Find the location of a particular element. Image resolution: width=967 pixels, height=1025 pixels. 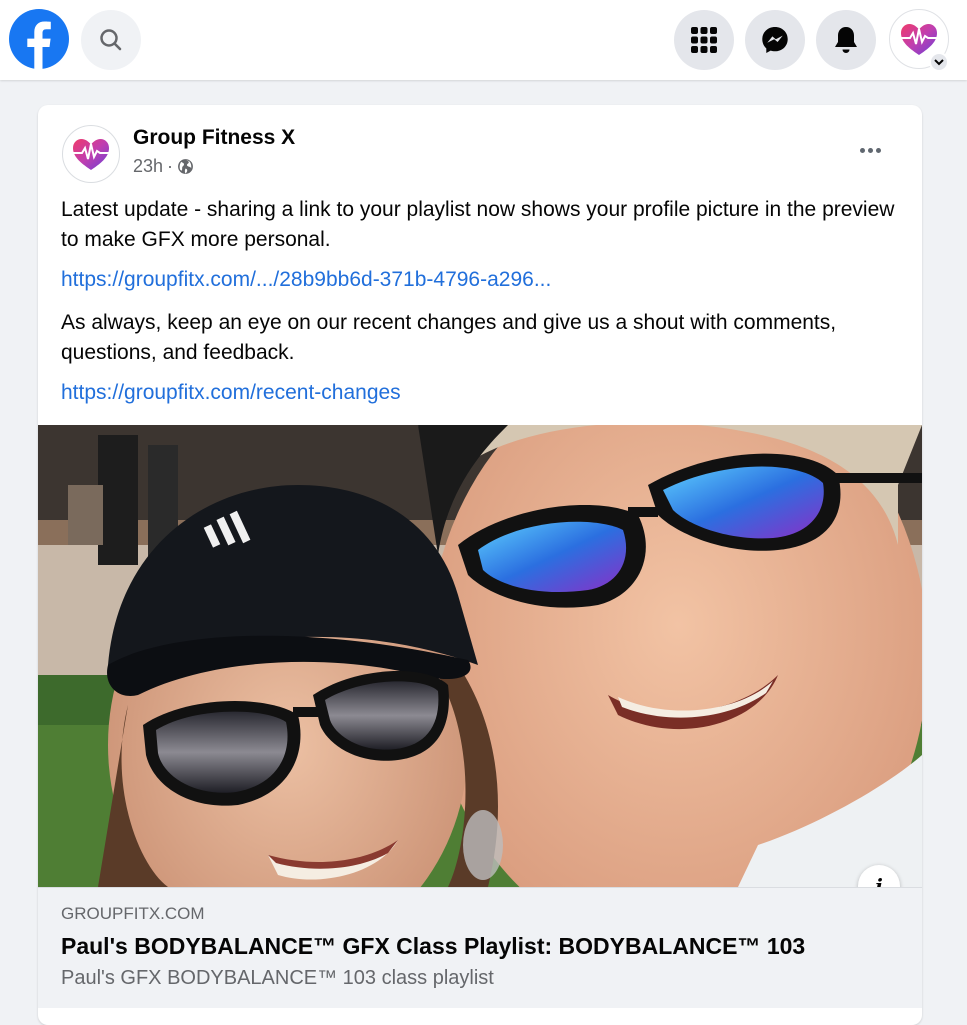

post-time: 23h is located at coordinates (148, 166).